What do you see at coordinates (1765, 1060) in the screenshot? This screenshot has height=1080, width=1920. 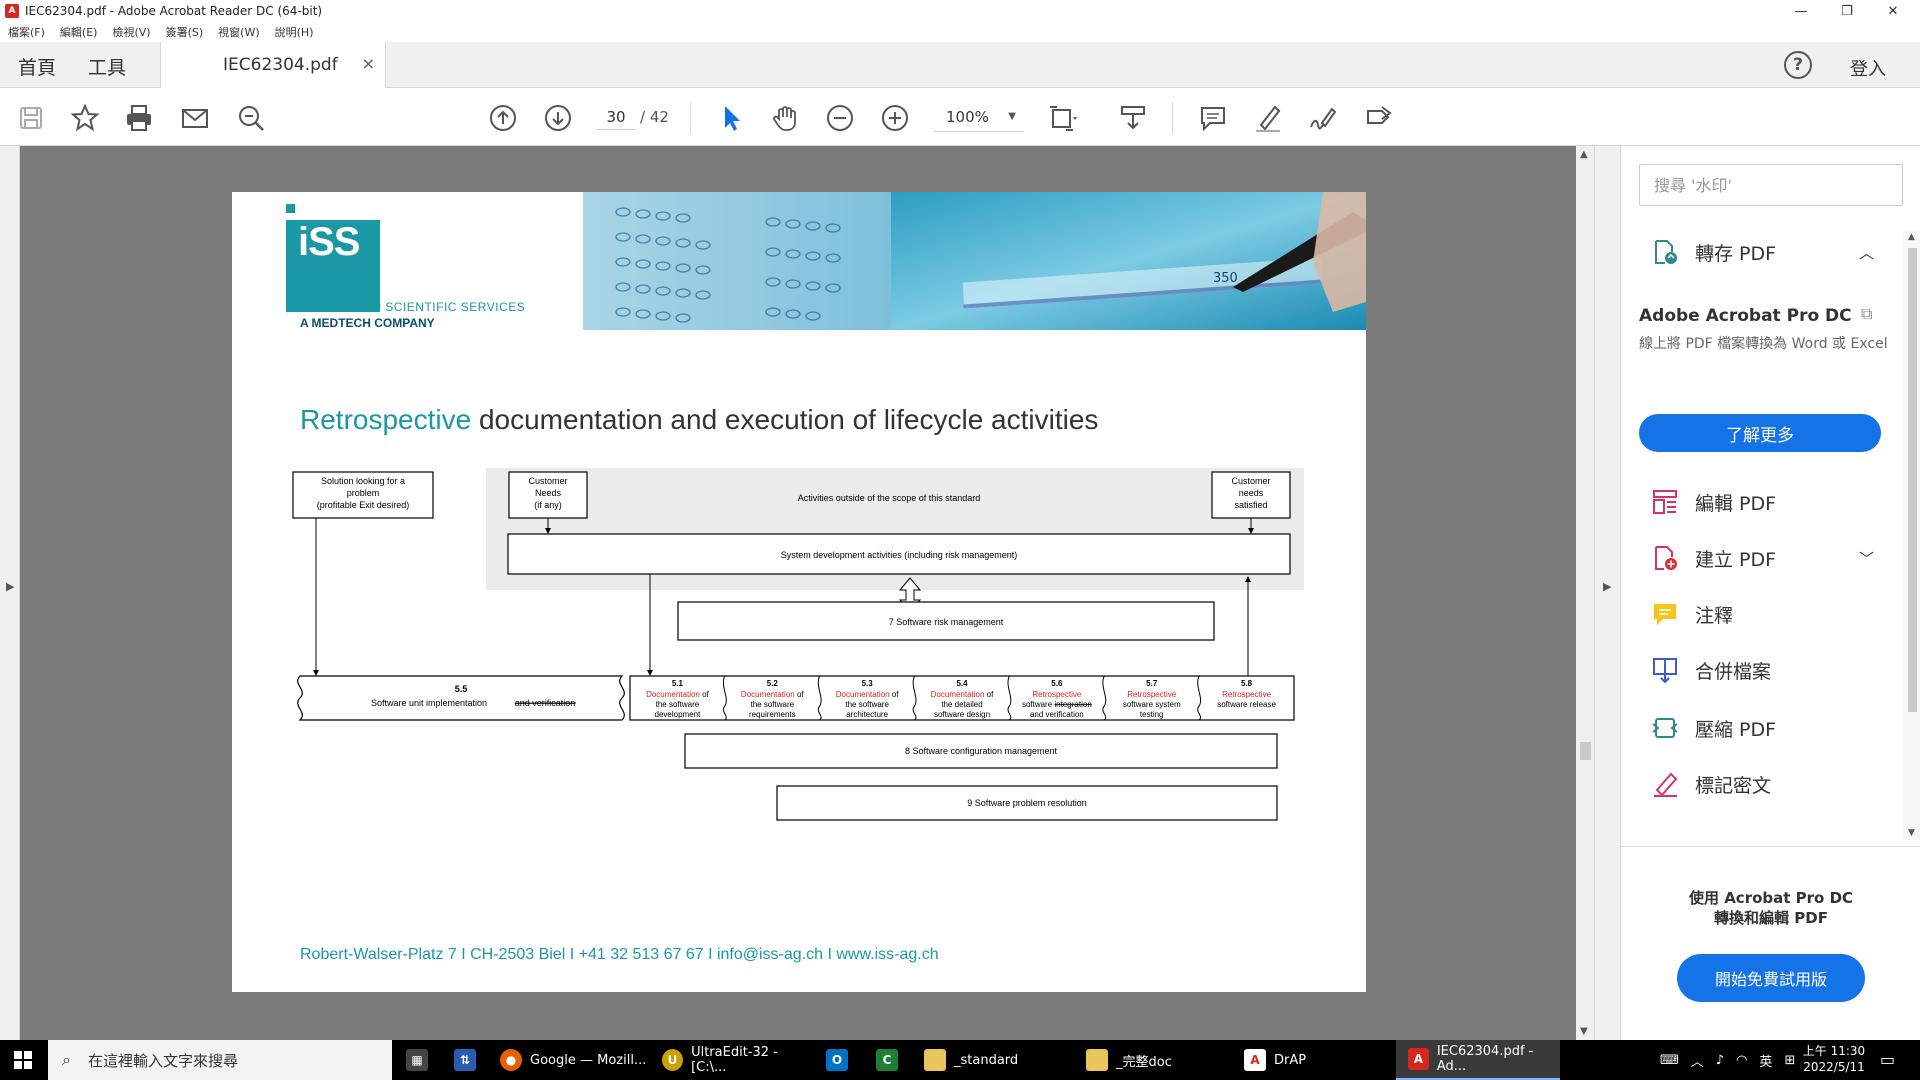 I see `ime-indicator: 英` at bounding box center [1765, 1060].